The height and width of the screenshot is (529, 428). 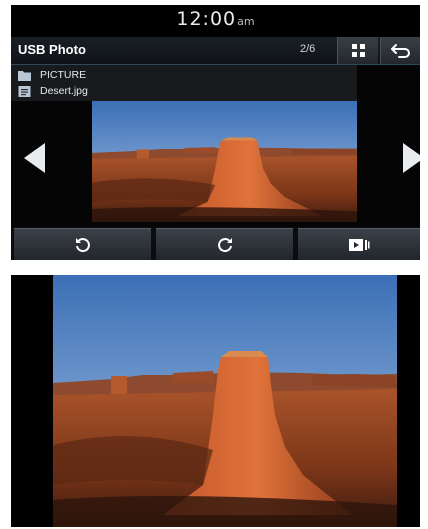 I want to click on page-title: USB Photo, so click(x=52, y=49).